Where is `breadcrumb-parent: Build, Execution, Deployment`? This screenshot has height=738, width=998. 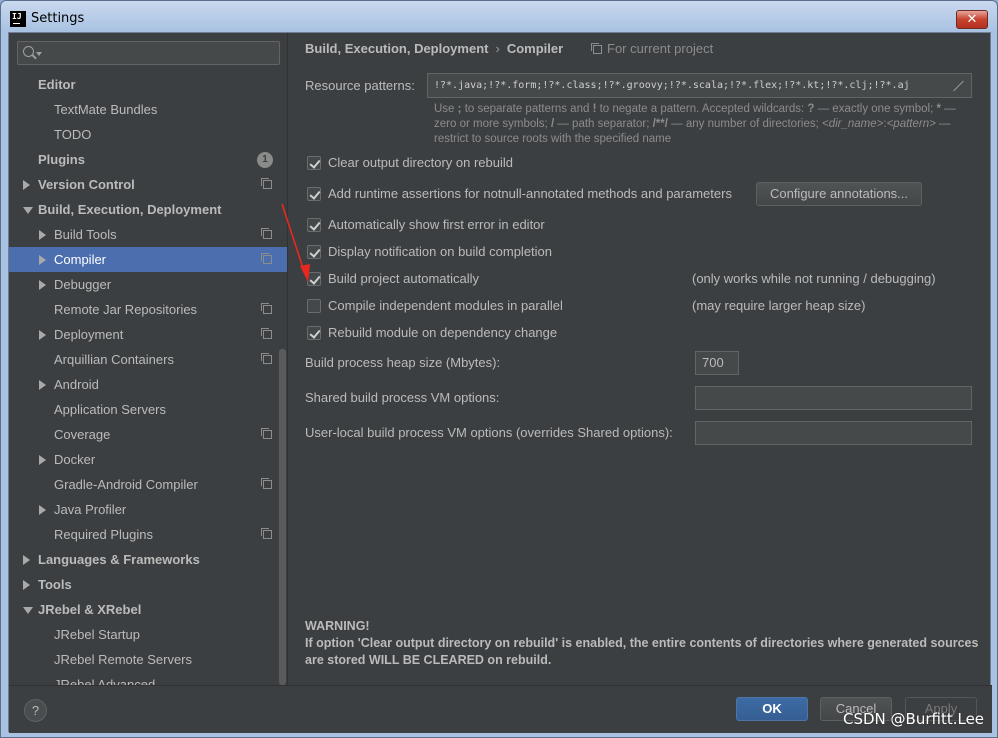
breadcrumb-parent: Build, Execution, Deployment is located at coordinates (396, 48).